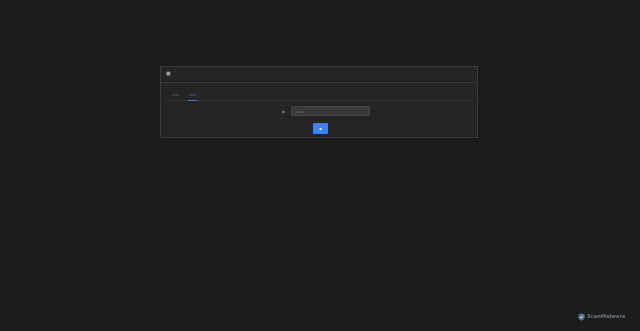 This screenshot has height=331, width=640. What do you see at coordinates (192, 100) in the screenshot?
I see `active-tab-indicator` at bounding box center [192, 100].